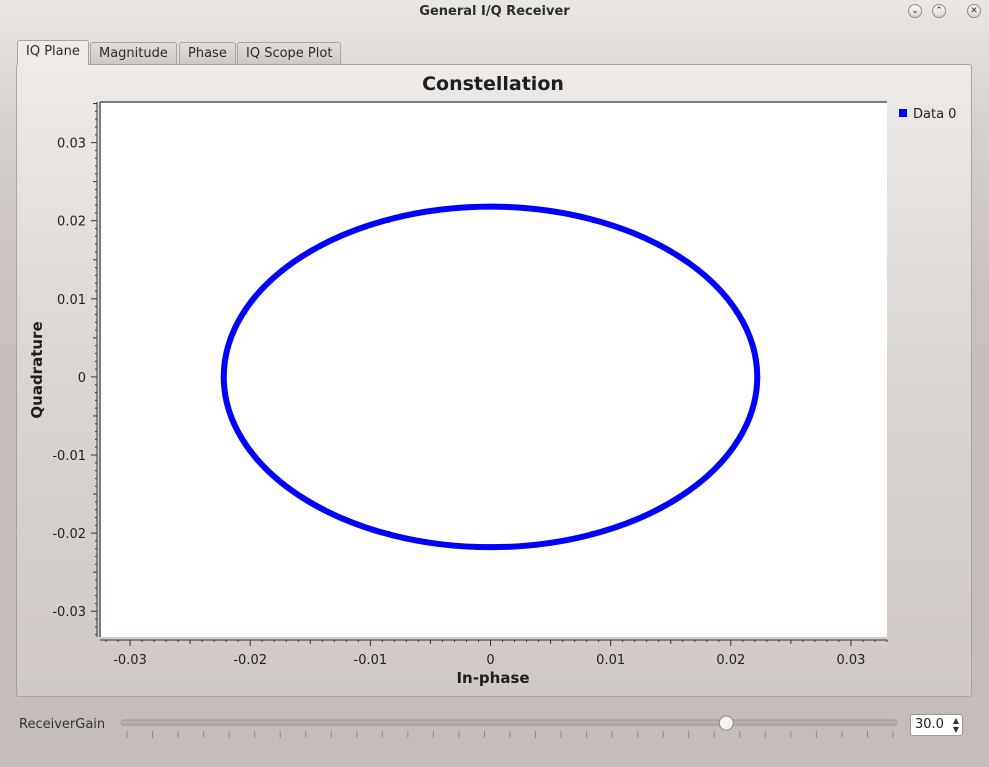 The width and height of the screenshot is (989, 767). What do you see at coordinates (493, 84) in the screenshot?
I see `chart-title: Constellation` at bounding box center [493, 84].